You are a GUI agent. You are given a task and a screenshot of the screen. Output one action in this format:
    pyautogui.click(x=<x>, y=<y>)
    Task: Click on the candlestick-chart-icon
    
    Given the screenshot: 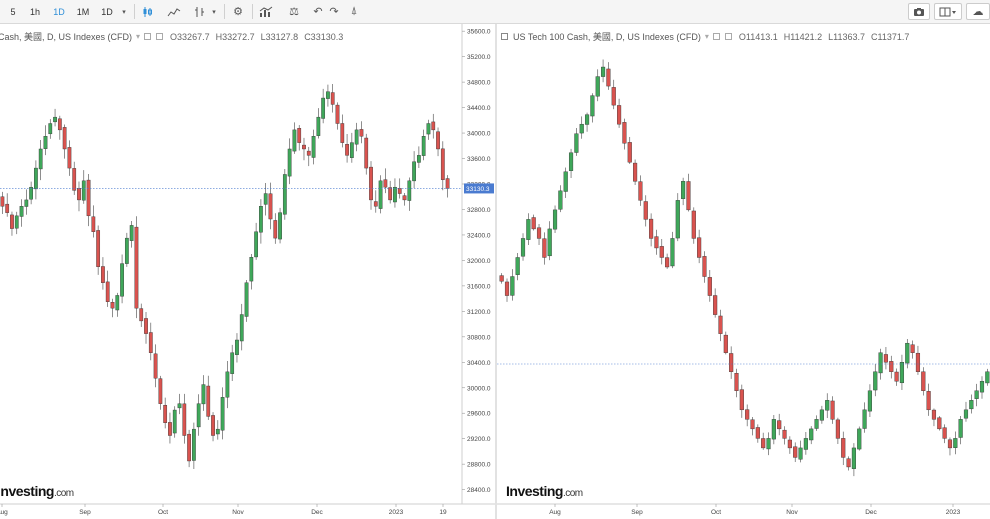 What is the action you would take?
    pyautogui.click(x=148, y=11)
    